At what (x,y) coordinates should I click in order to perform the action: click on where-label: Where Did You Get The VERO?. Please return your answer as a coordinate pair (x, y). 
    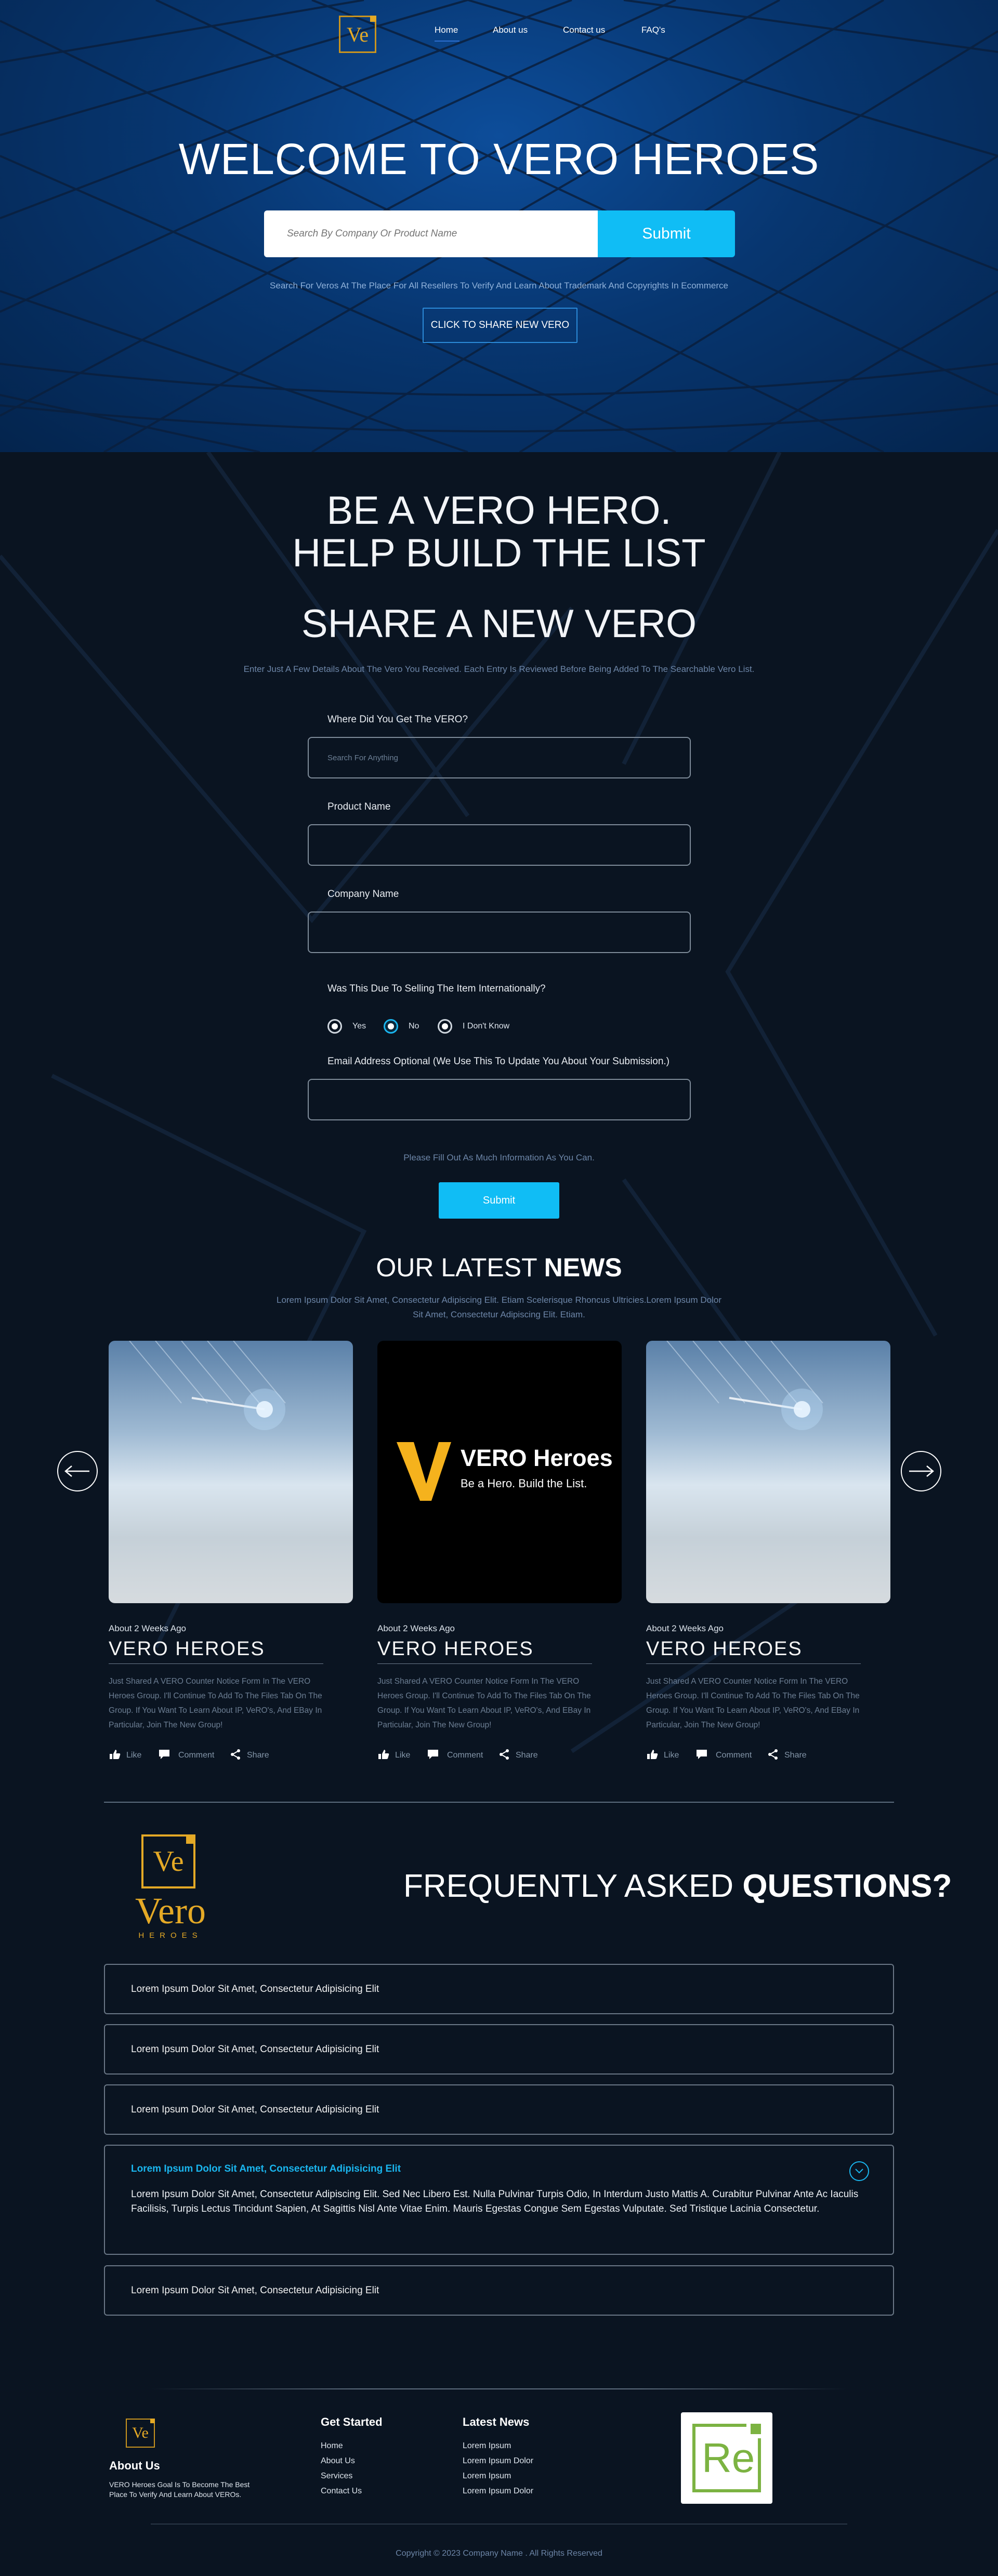
    Looking at the image, I should click on (397, 719).